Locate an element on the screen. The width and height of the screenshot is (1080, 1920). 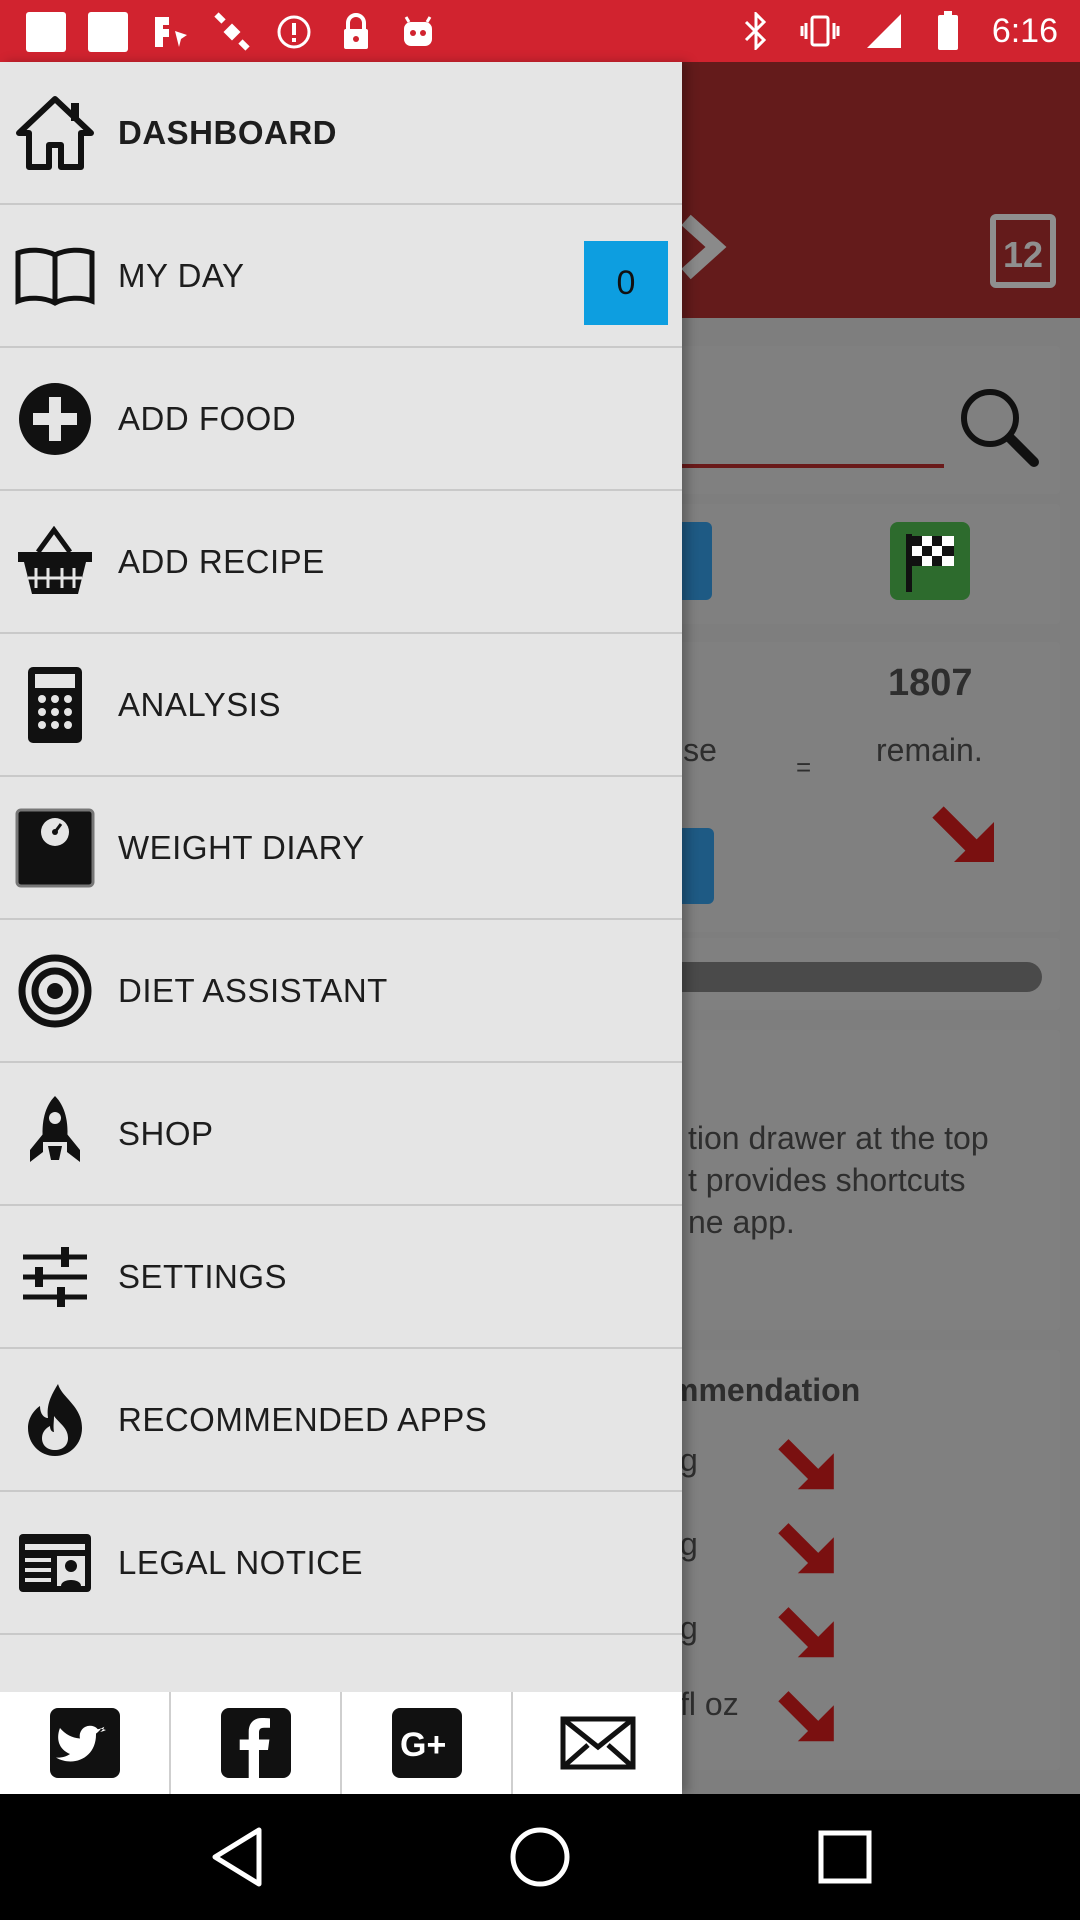
menu-item-my-day: MY DAY 0 is located at coordinates (341, 276).